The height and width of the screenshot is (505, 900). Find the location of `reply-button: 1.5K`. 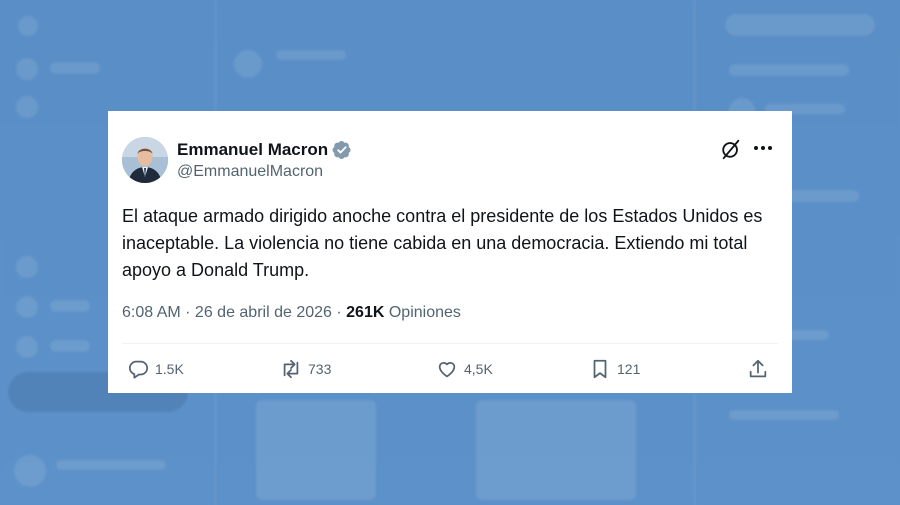

reply-button: 1.5K is located at coordinates (155, 369).